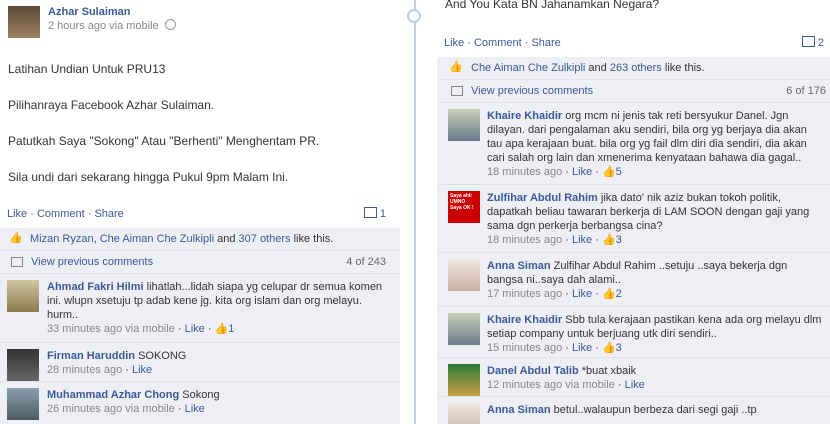 The image size is (830, 424). What do you see at coordinates (85, 370) in the screenshot?
I see `comment-time: 28 minutes ago` at bounding box center [85, 370].